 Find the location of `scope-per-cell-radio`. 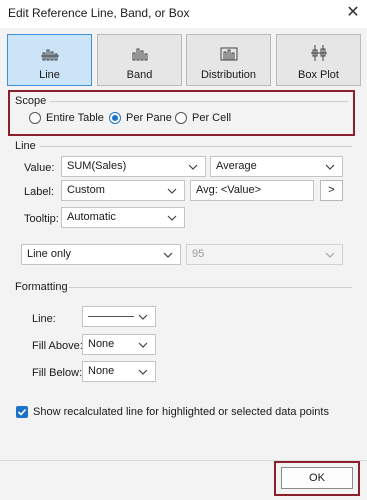

scope-per-cell-radio is located at coordinates (181, 118).